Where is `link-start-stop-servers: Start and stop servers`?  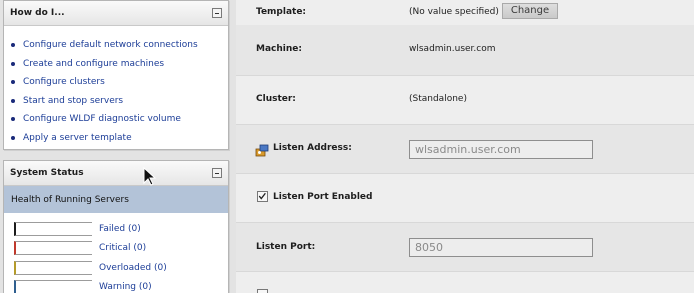
link-start-stop-servers: Start and stop servers is located at coordinates (73, 101).